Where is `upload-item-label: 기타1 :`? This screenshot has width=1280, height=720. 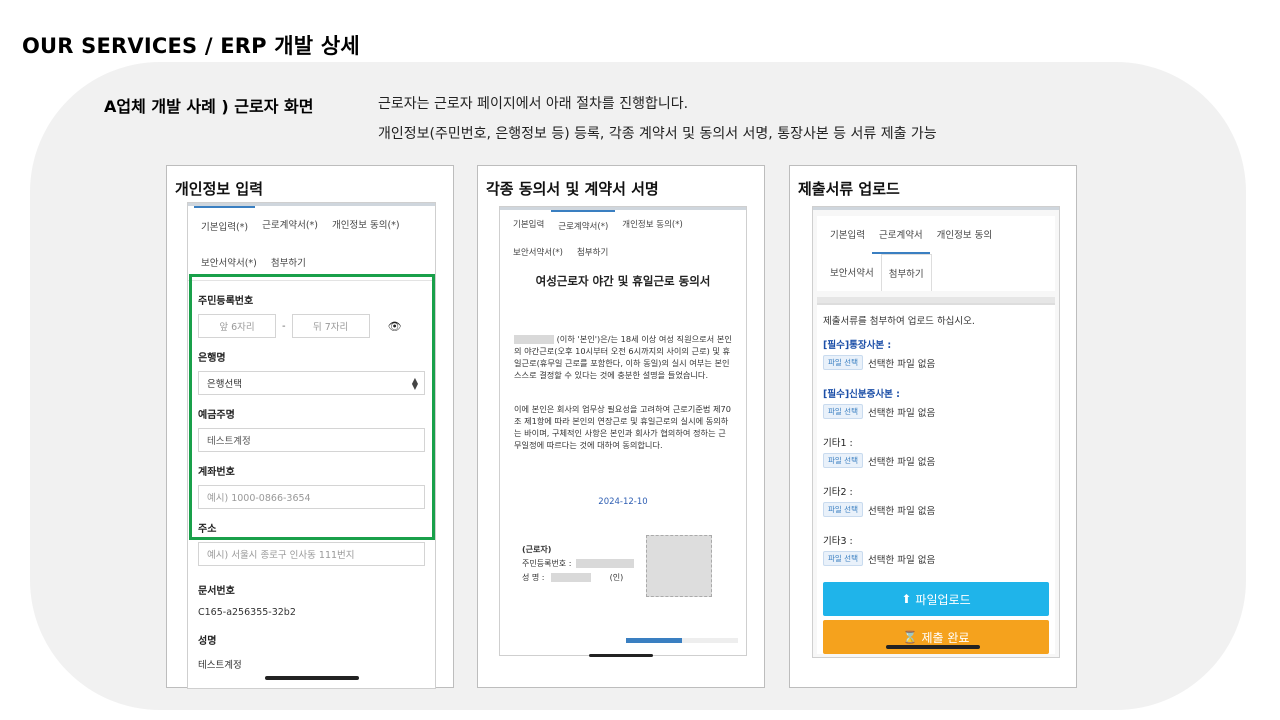
upload-item-label: 기타1 : is located at coordinates (838, 443).